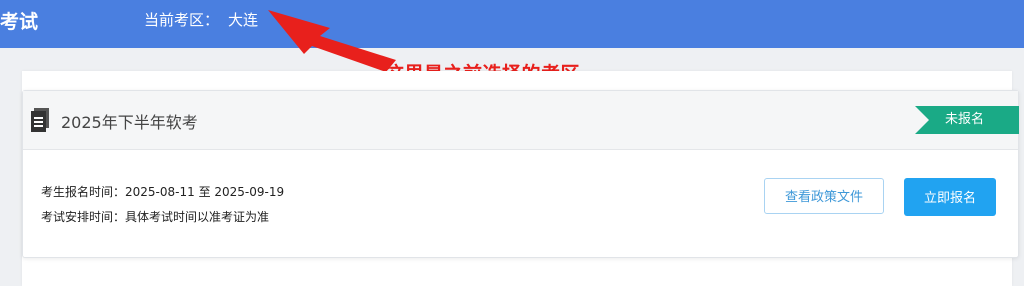  I want to click on registration-time-value: 2025-08-11 至 2025-09-19, so click(205, 192).